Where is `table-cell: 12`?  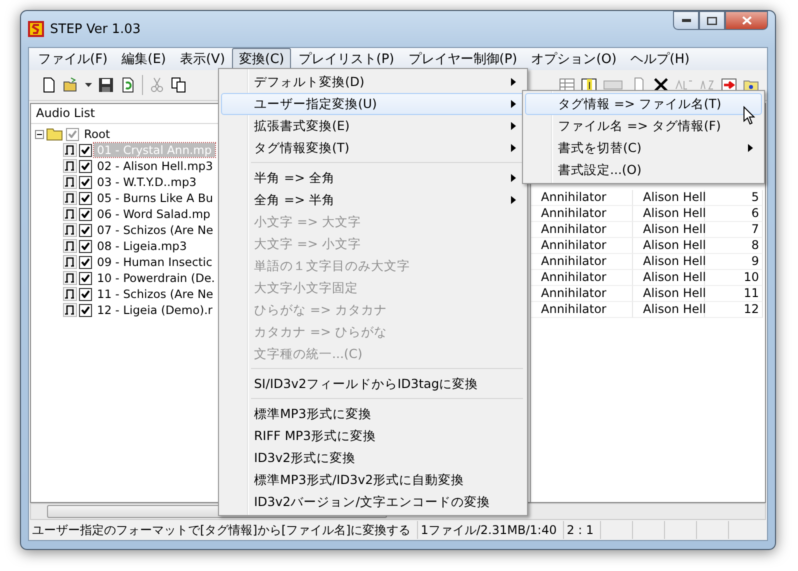 table-cell: 12 is located at coordinates (734, 310).